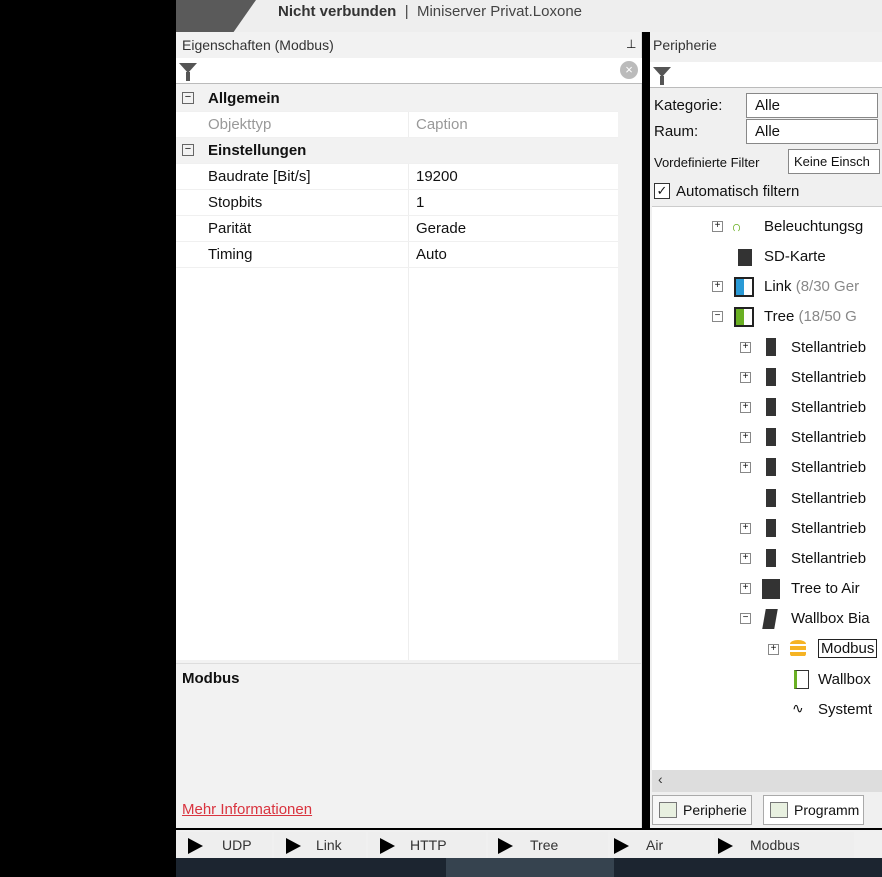 The width and height of the screenshot is (882, 877). What do you see at coordinates (320, 845) in the screenshot?
I see `link-button: Link` at bounding box center [320, 845].